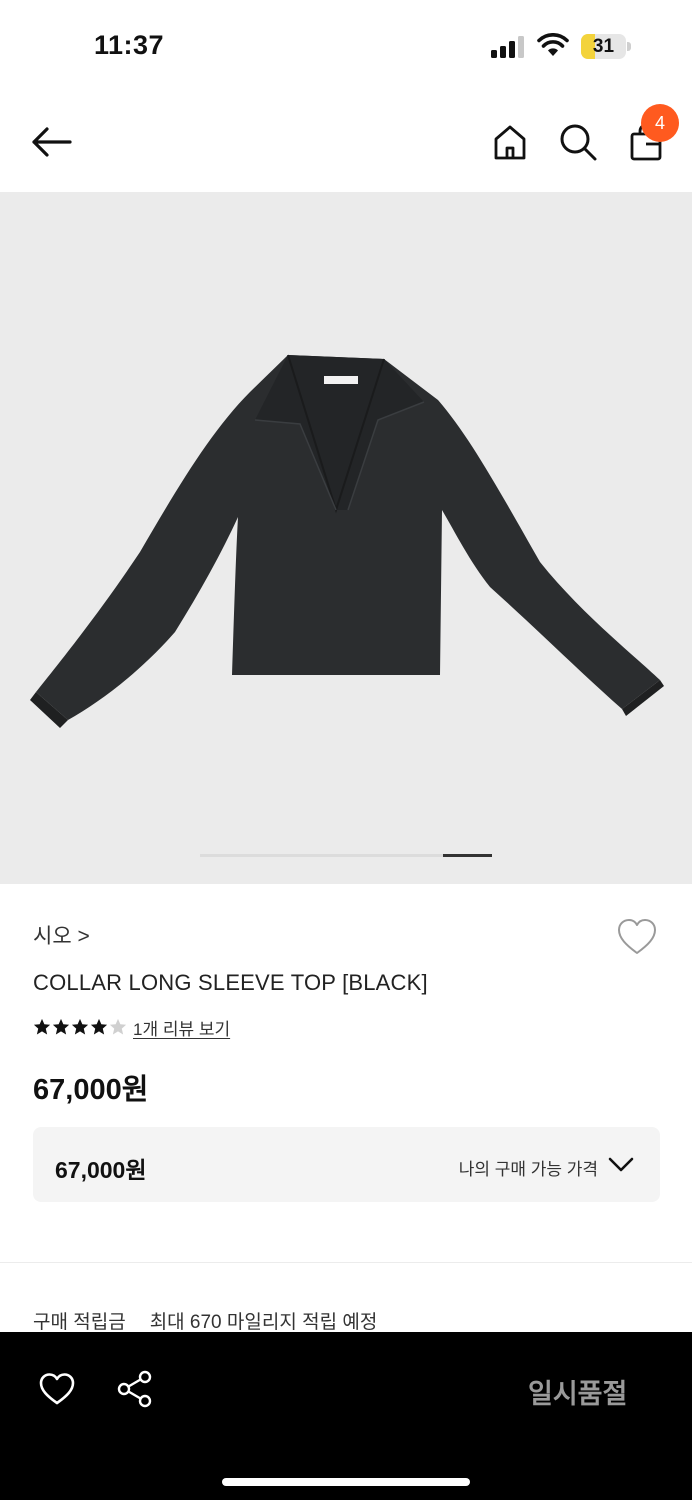  I want to click on status-bar: 11:37 31, so click(346, 46).